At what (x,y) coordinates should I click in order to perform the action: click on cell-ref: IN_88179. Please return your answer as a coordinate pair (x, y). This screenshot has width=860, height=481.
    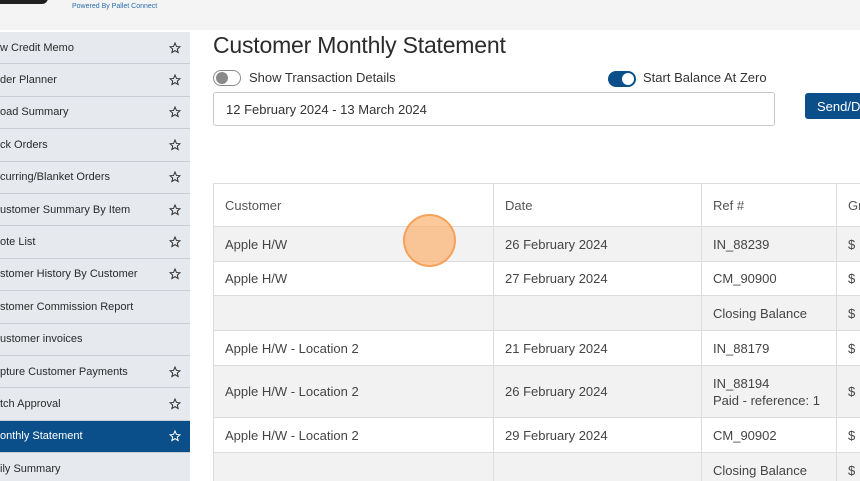
    Looking at the image, I should click on (768, 348).